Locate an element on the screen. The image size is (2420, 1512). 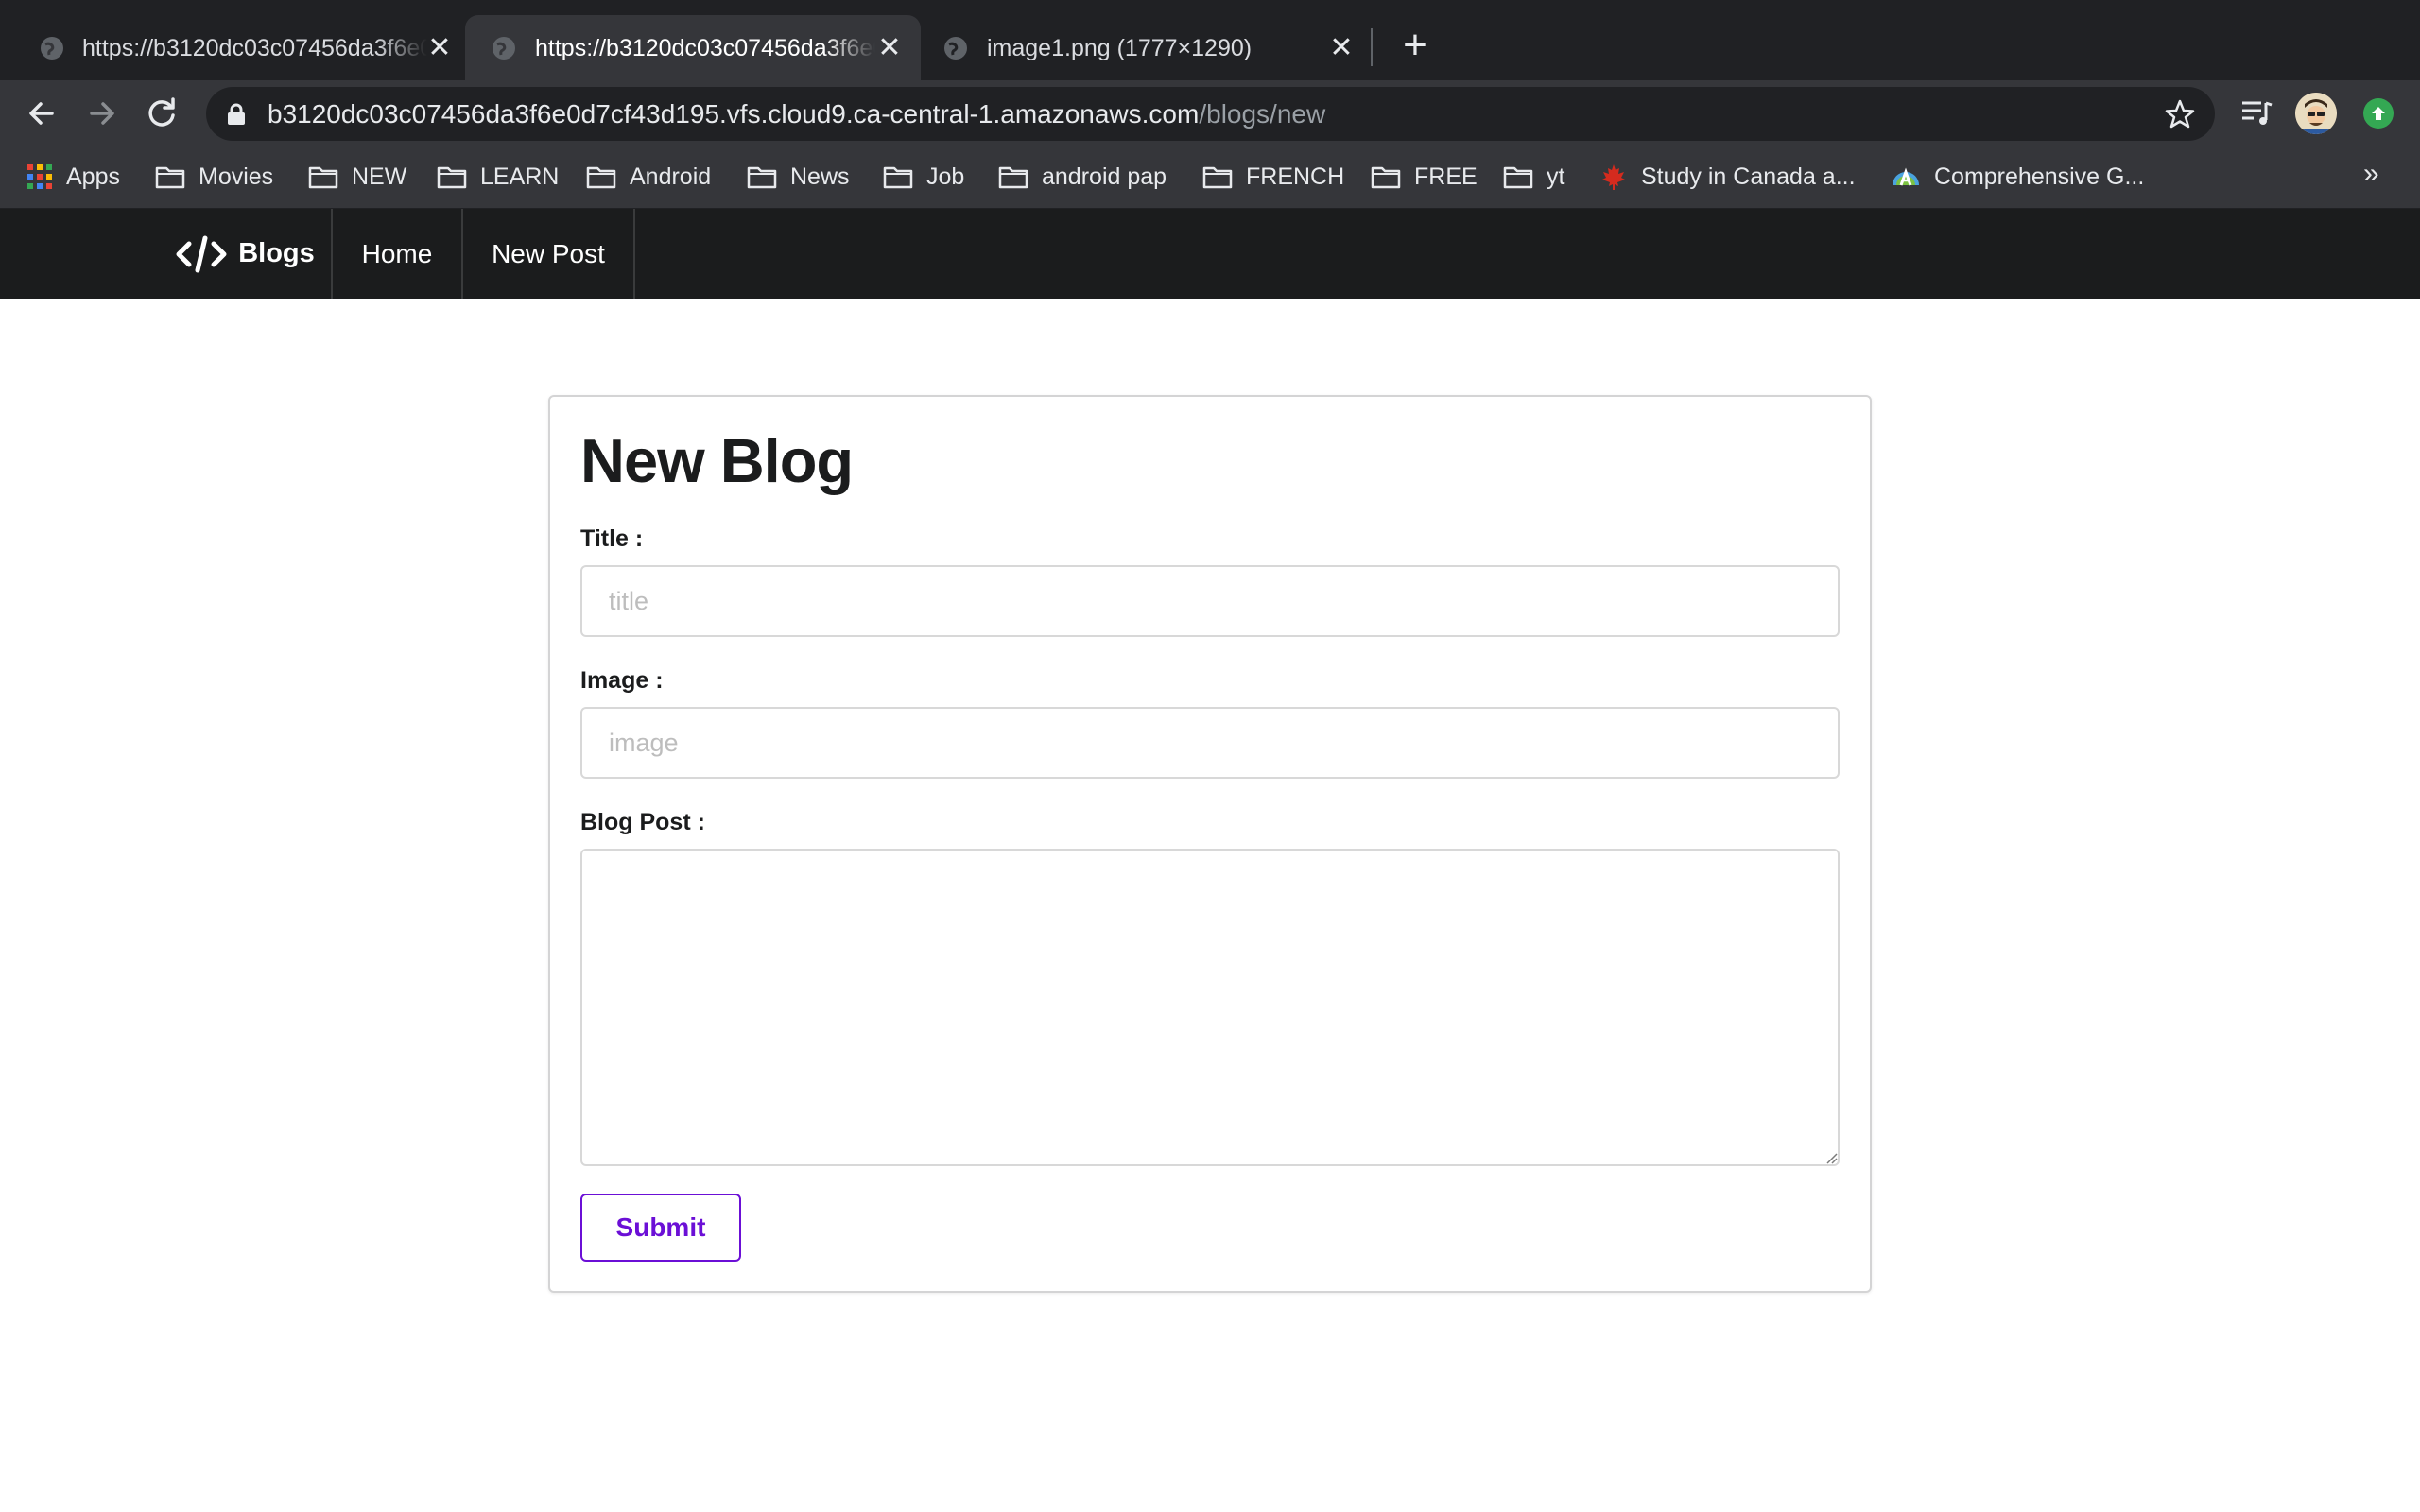
bookmark-label: yt is located at coordinates (1556, 176).